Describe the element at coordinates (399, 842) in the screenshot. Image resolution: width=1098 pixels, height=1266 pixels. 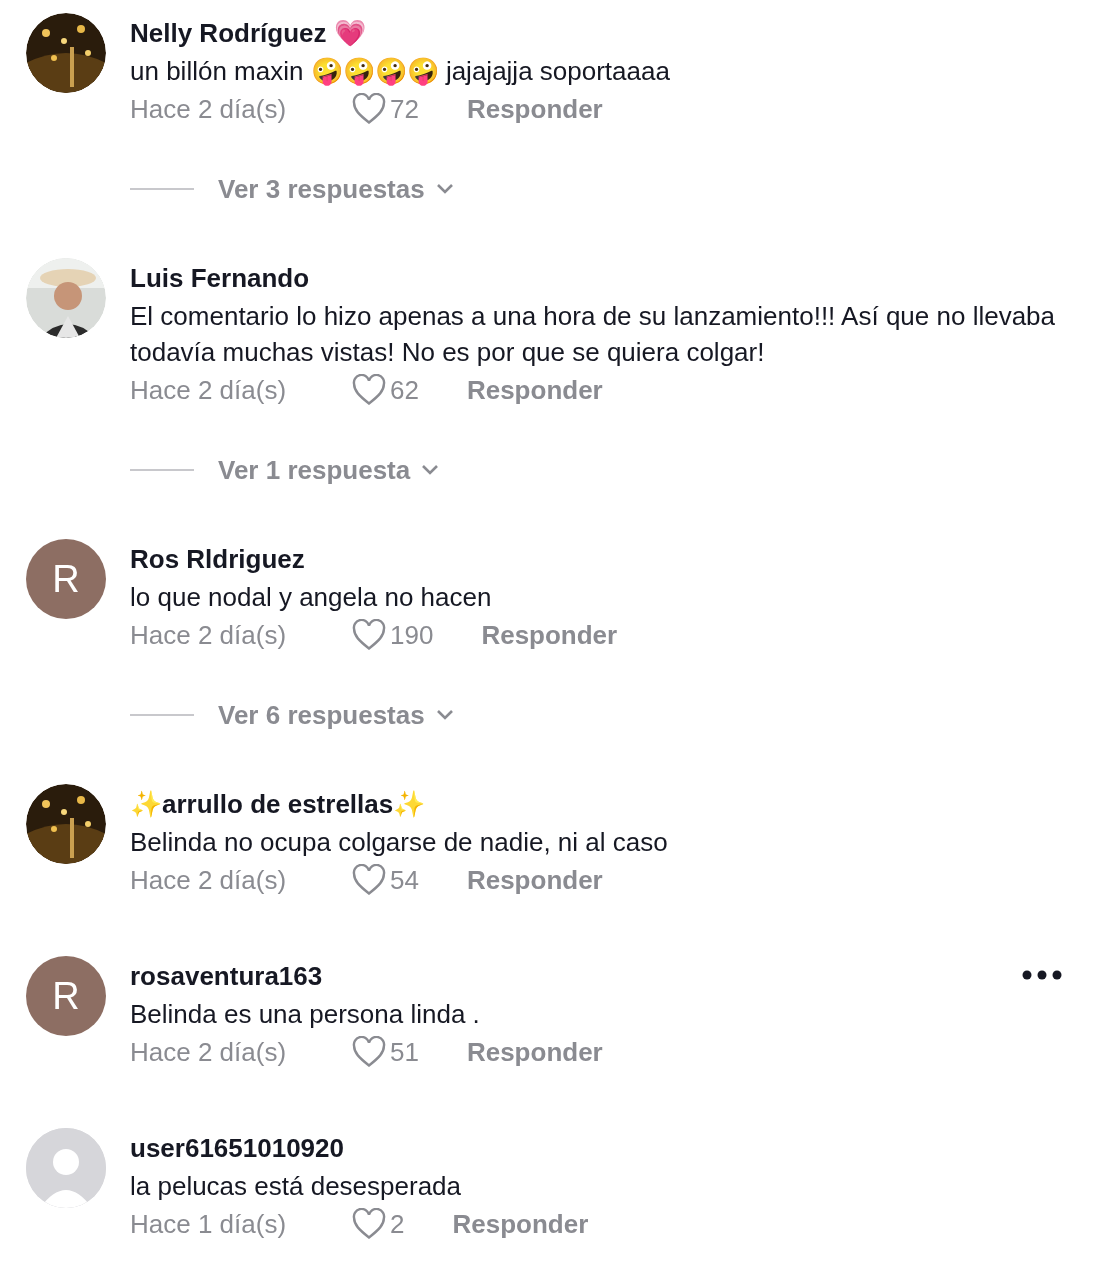
I see `comment-text: Belinda no ocupa colgarse de nadie, ni al caso` at that location.